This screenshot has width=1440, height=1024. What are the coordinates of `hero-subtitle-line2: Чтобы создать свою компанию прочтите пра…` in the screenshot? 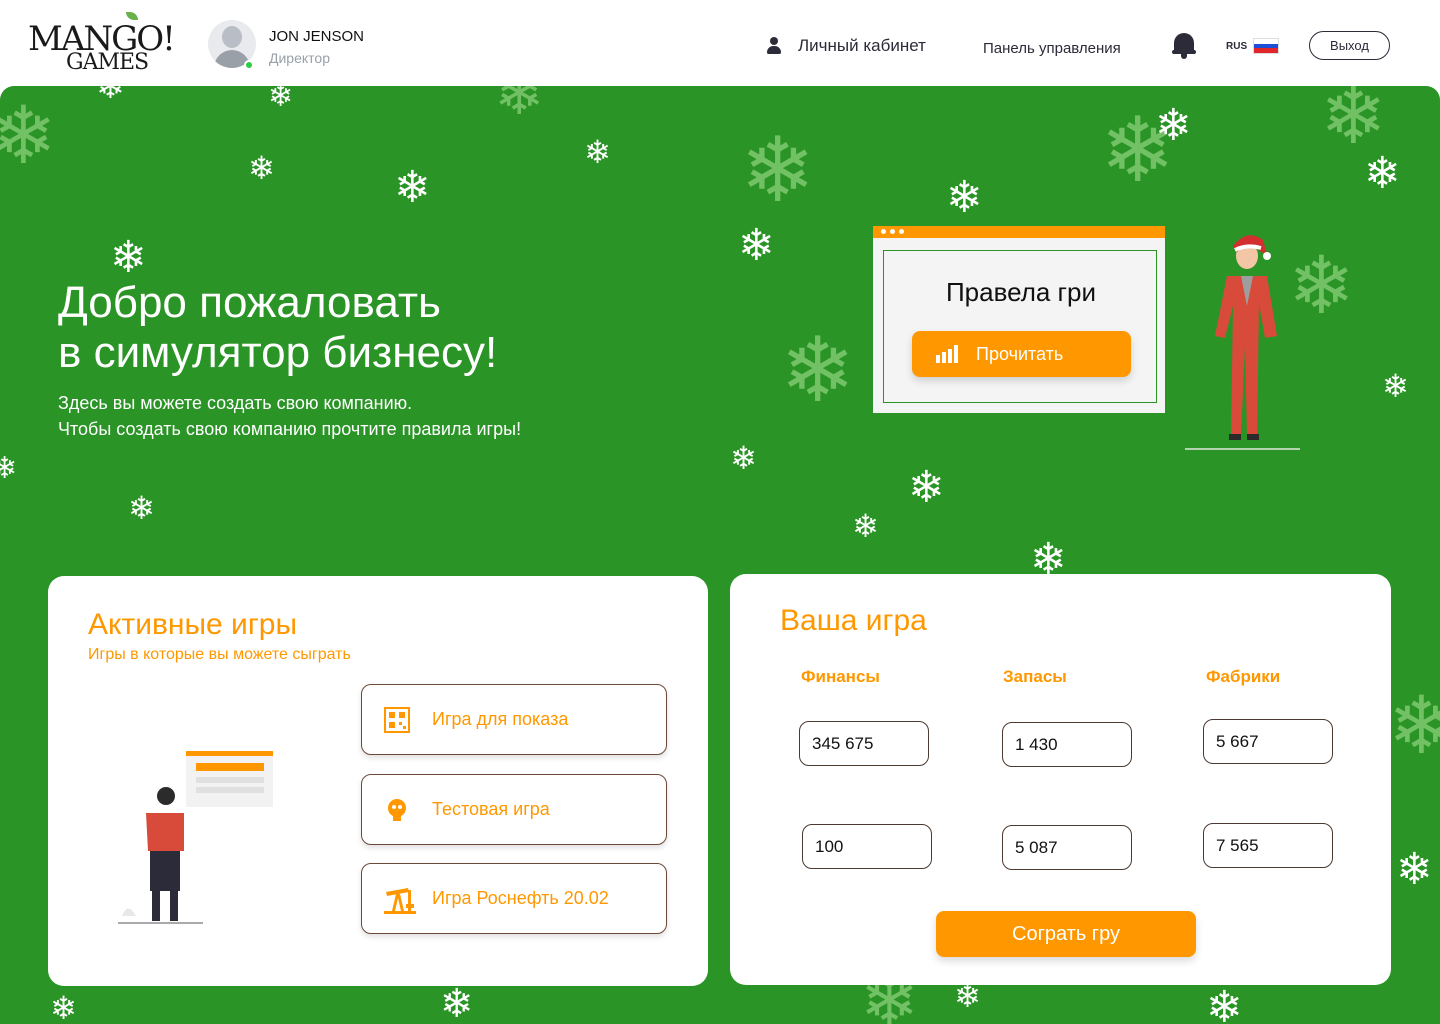 It's located at (290, 429).